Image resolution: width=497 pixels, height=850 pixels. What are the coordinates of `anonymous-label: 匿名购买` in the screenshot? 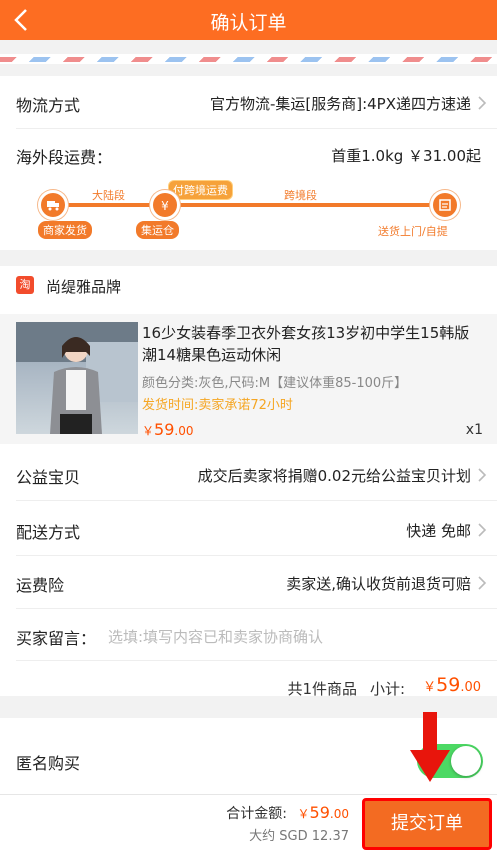 It's located at (48, 763).